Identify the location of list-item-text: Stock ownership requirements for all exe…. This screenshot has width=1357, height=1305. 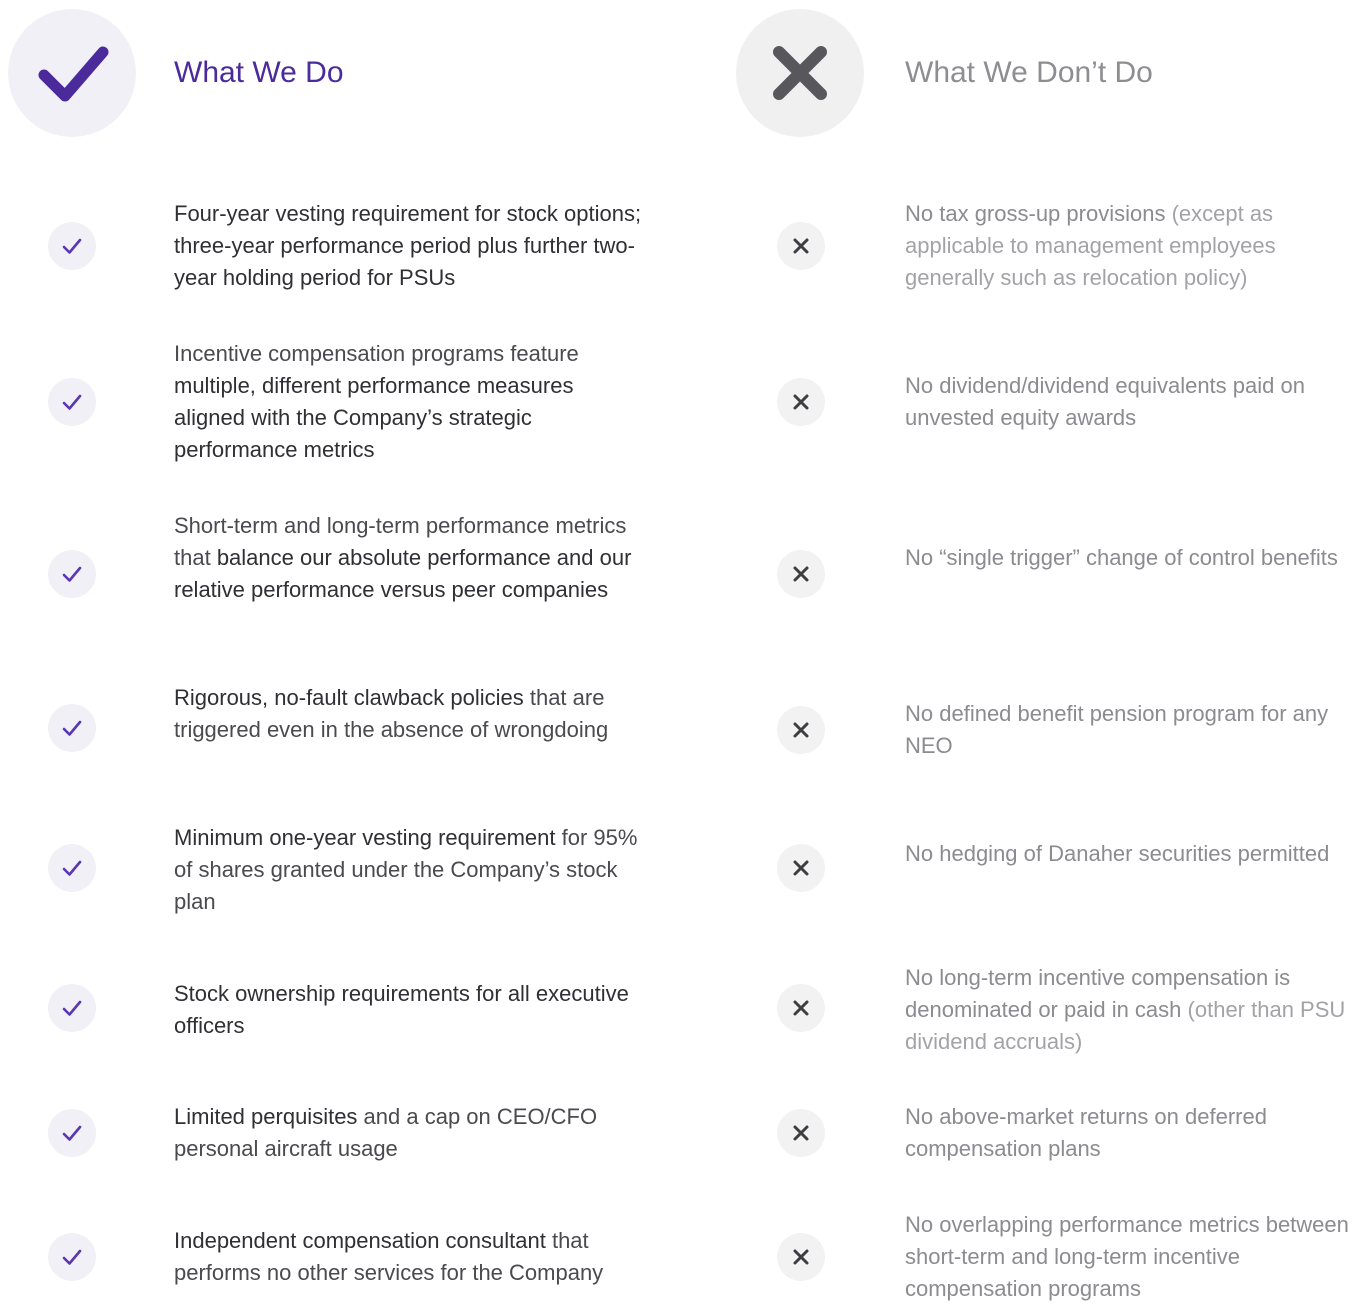
(401, 1009).